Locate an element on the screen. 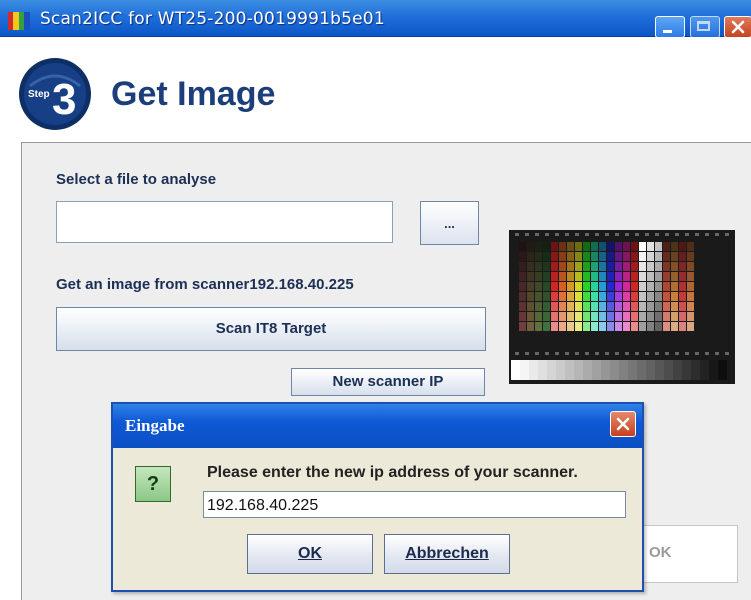  minimize-button is located at coordinates (670, 27).